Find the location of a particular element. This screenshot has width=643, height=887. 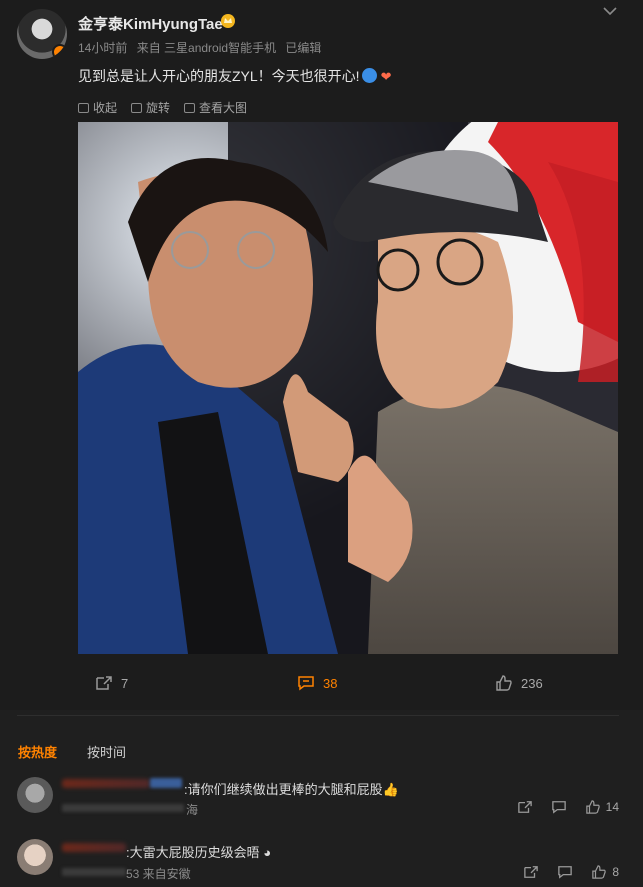

image-toolbar: 收起 旋转 查看大图 is located at coordinates (162, 107).